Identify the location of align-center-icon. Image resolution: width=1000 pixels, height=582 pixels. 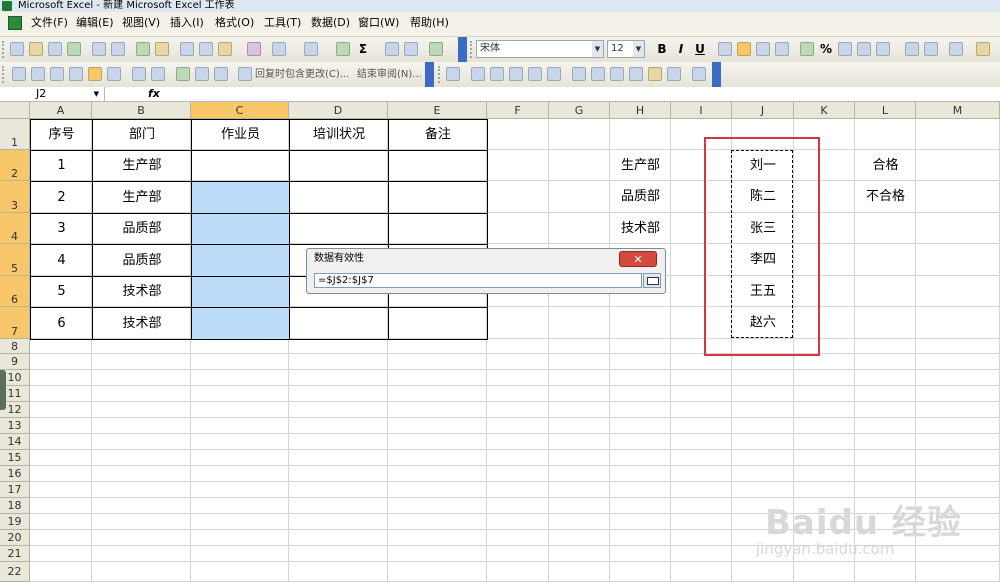
(744, 49).